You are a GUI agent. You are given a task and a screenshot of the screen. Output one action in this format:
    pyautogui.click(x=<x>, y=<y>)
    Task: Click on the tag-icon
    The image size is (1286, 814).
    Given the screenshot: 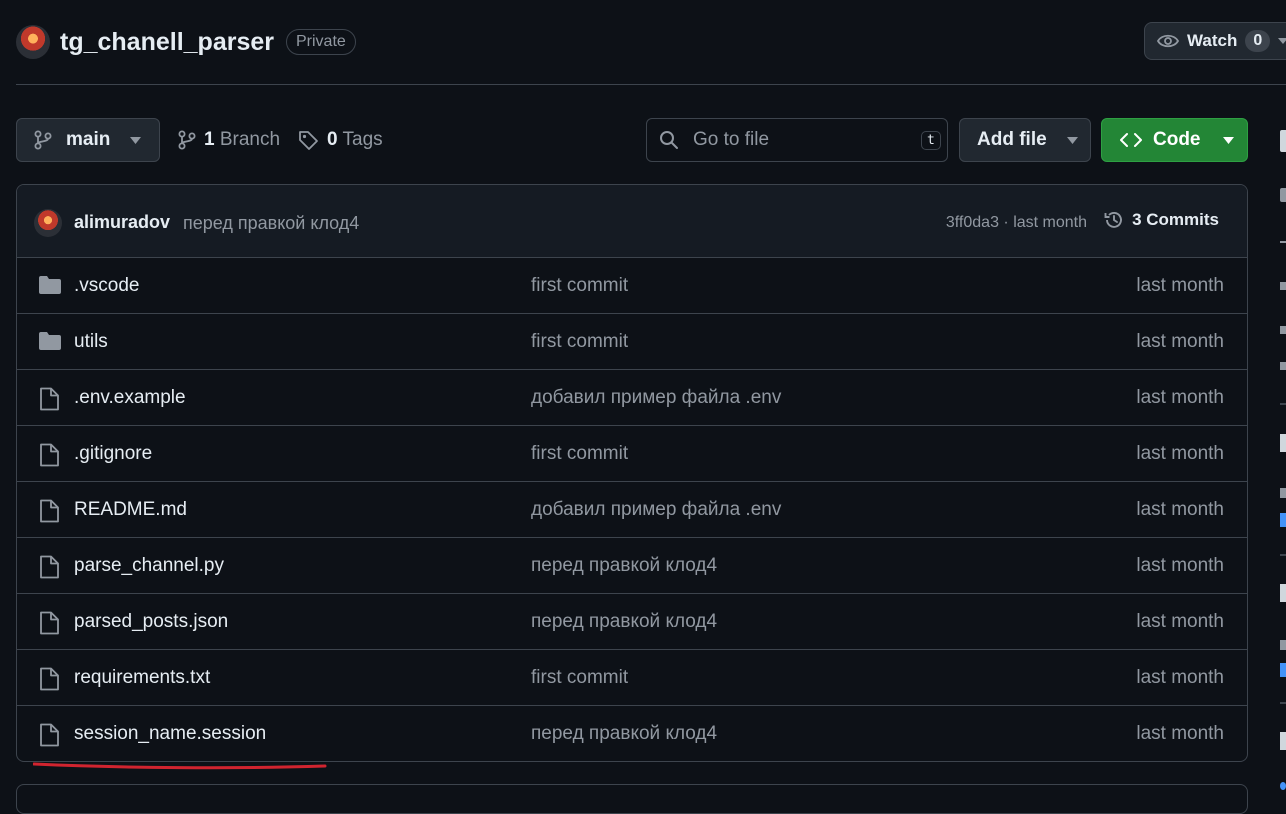 What is the action you would take?
    pyautogui.click(x=308, y=140)
    